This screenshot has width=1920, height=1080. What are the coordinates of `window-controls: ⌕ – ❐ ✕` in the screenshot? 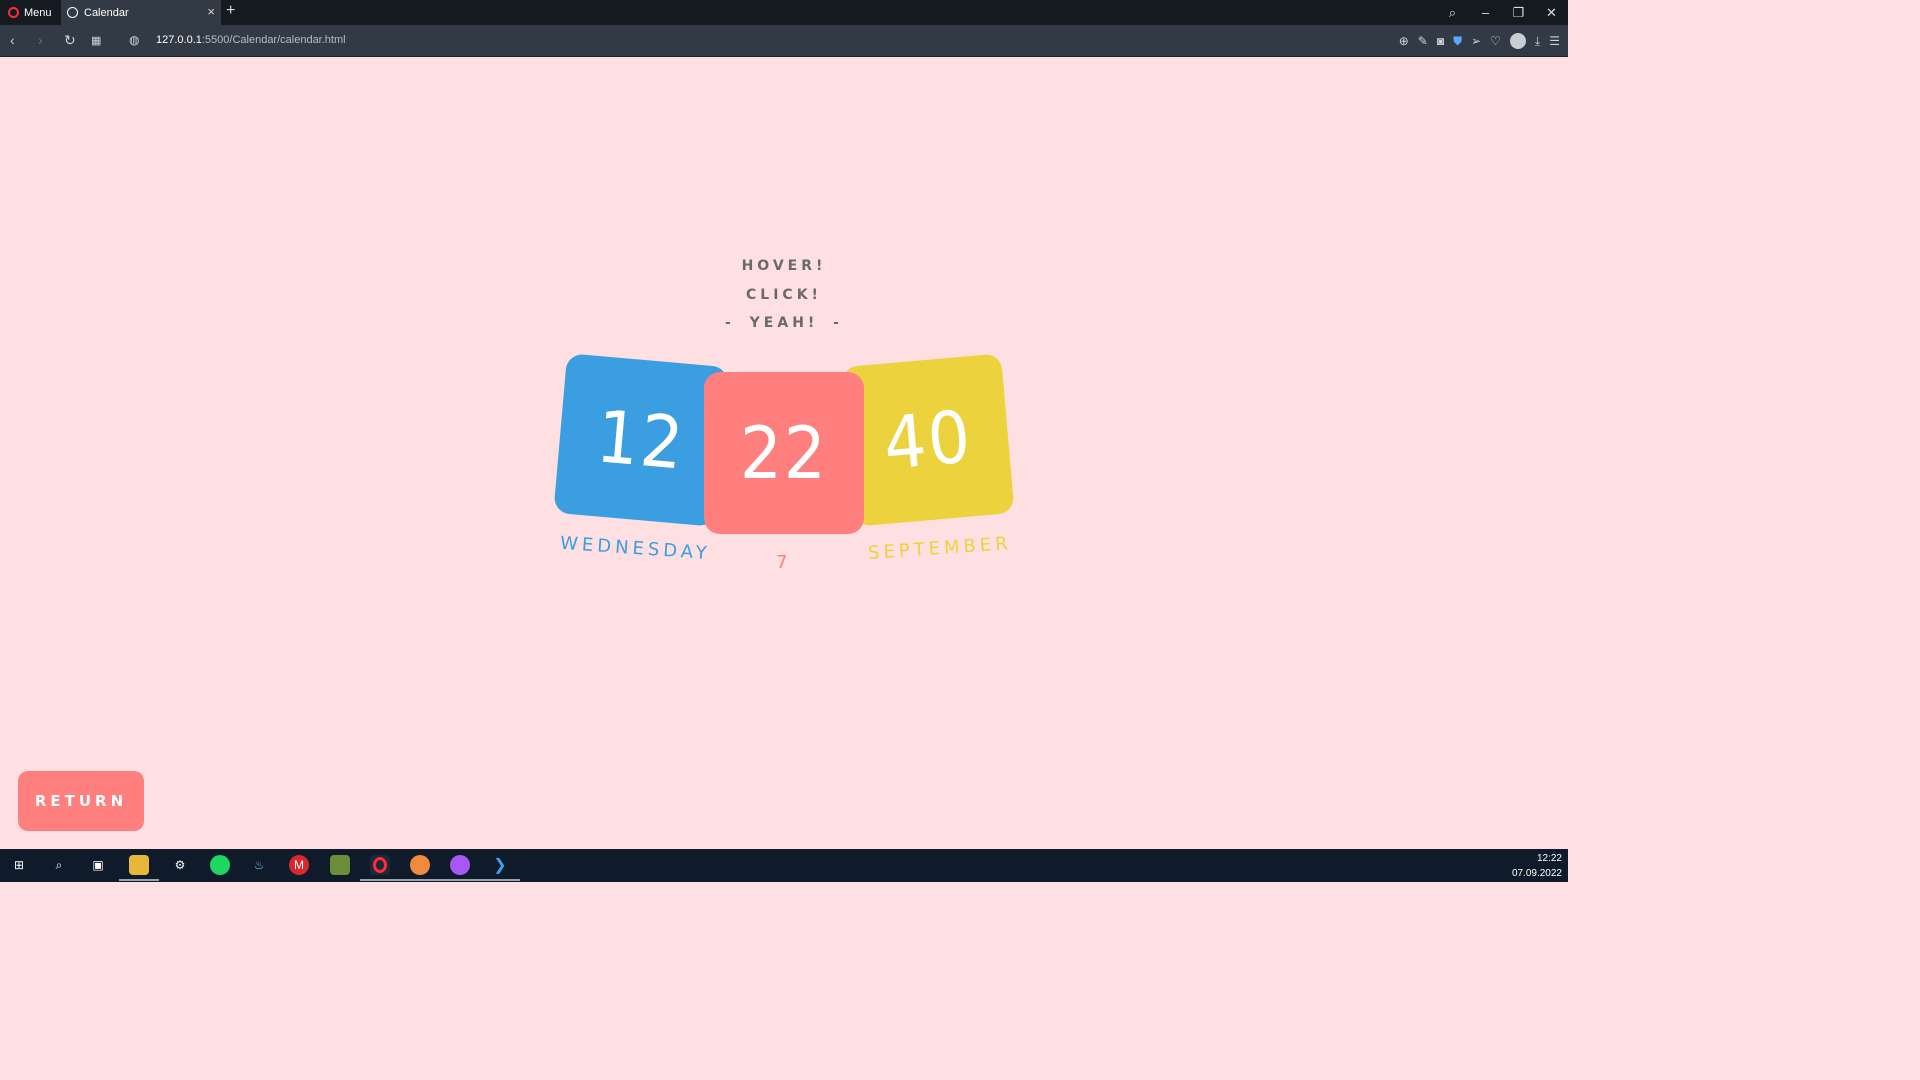 It's located at (1502, 12).